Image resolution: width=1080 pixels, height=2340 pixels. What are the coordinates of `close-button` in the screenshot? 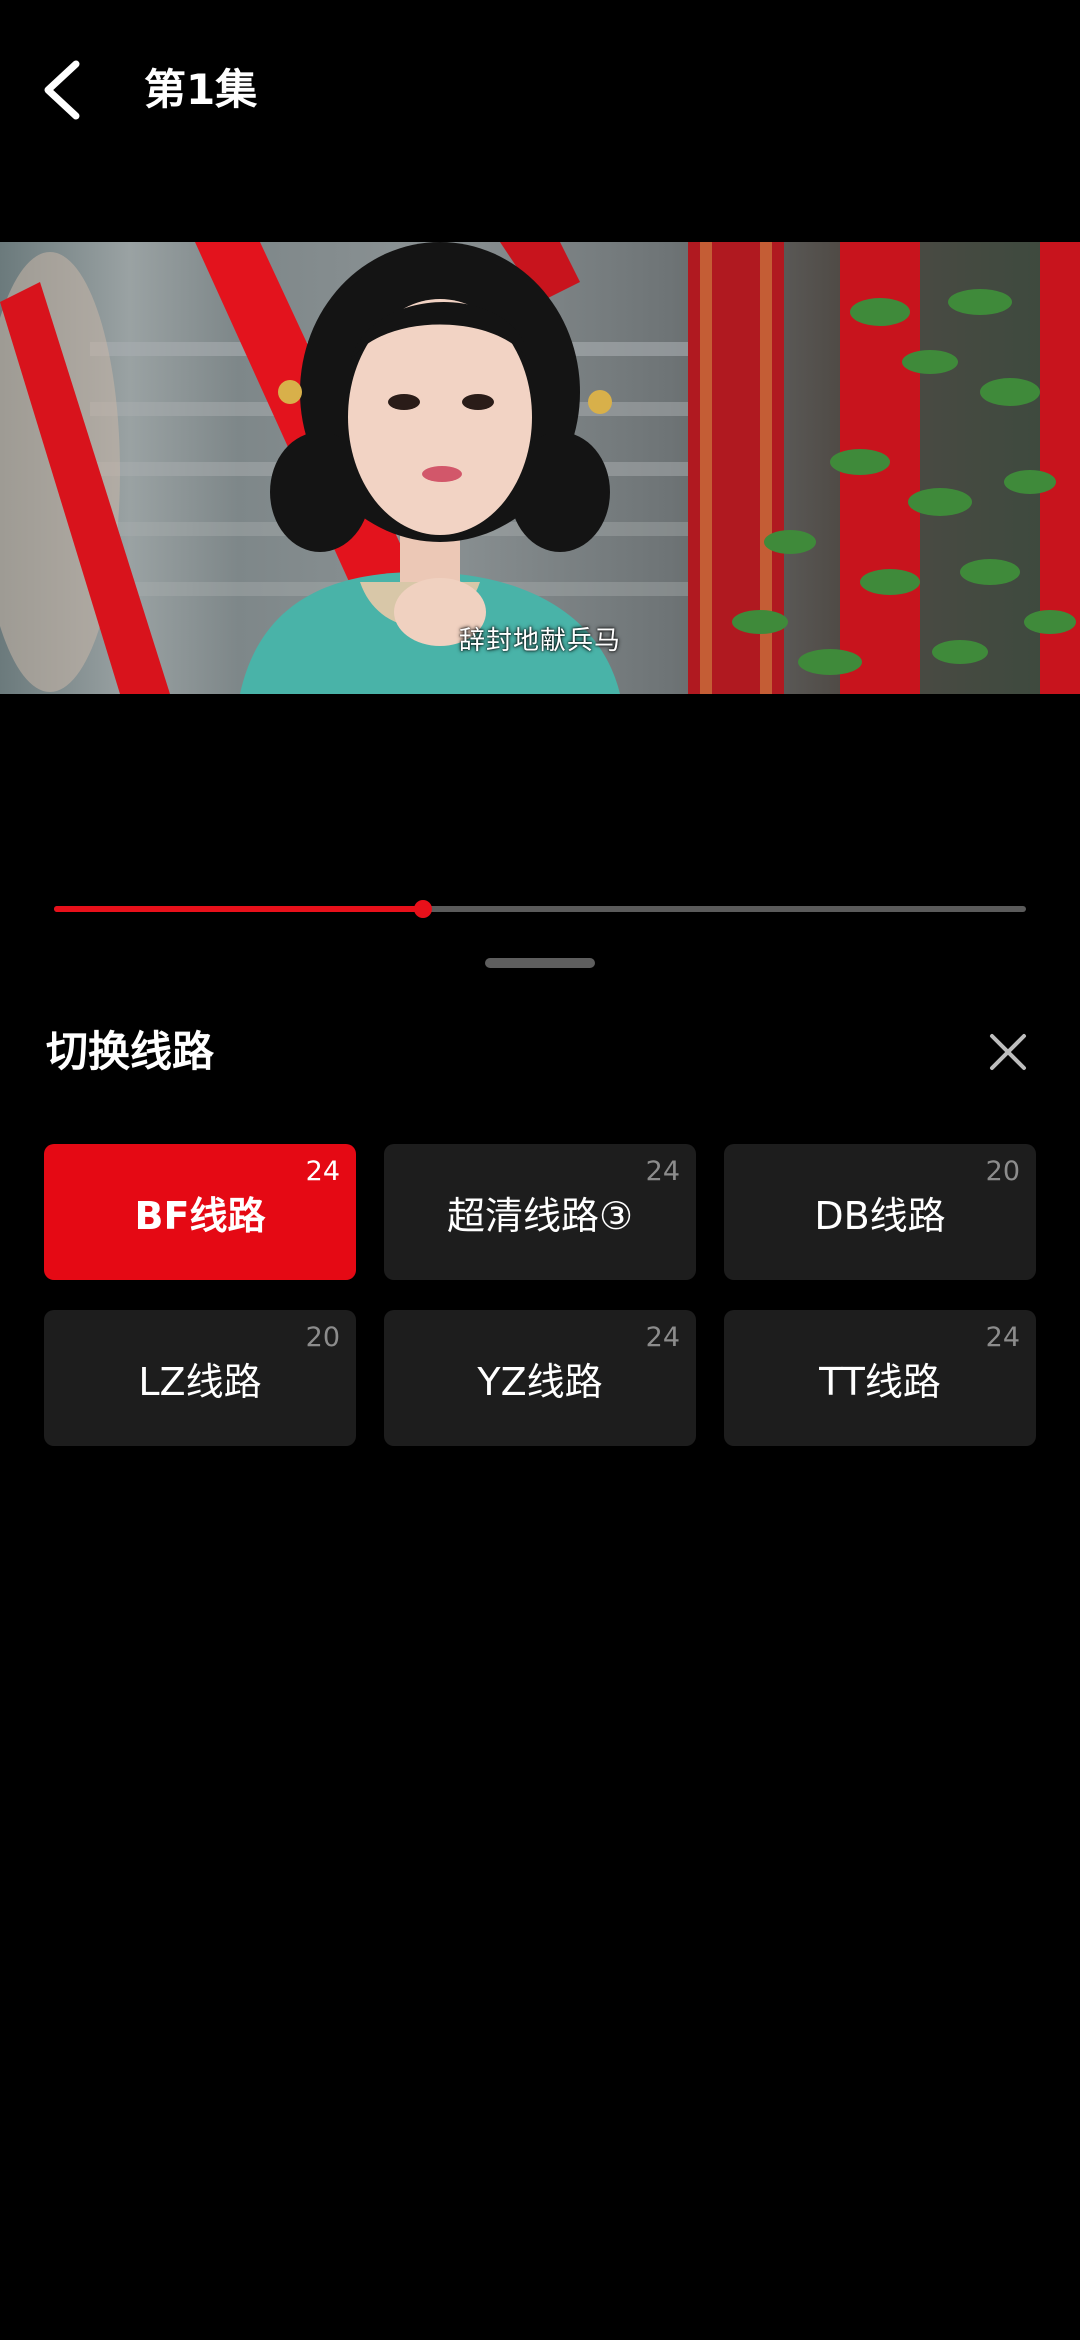 It's located at (1008, 1052).